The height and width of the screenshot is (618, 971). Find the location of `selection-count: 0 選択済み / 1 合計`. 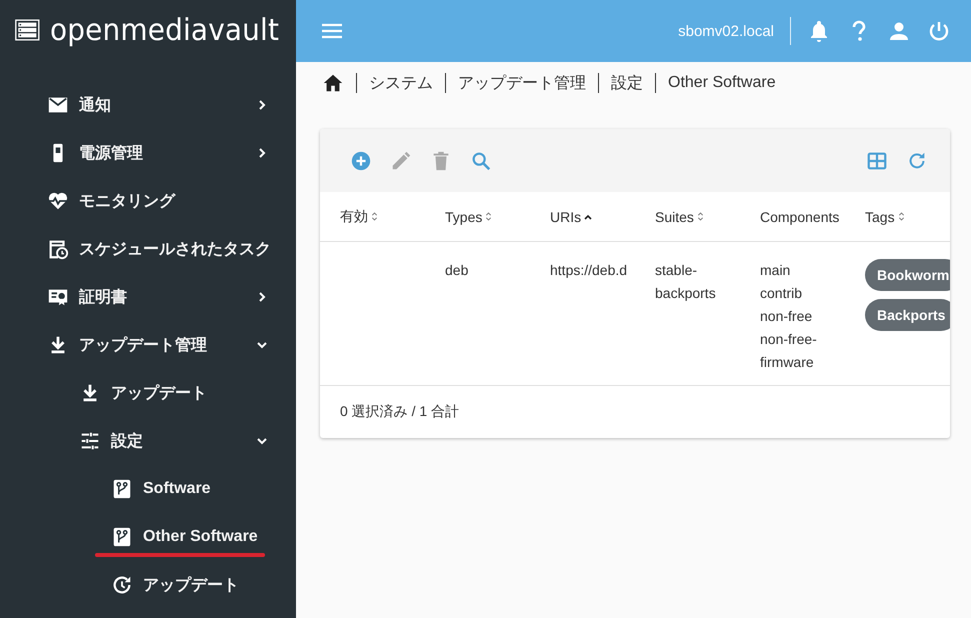

selection-count: 0 選択済み / 1 合計 is located at coordinates (400, 412).